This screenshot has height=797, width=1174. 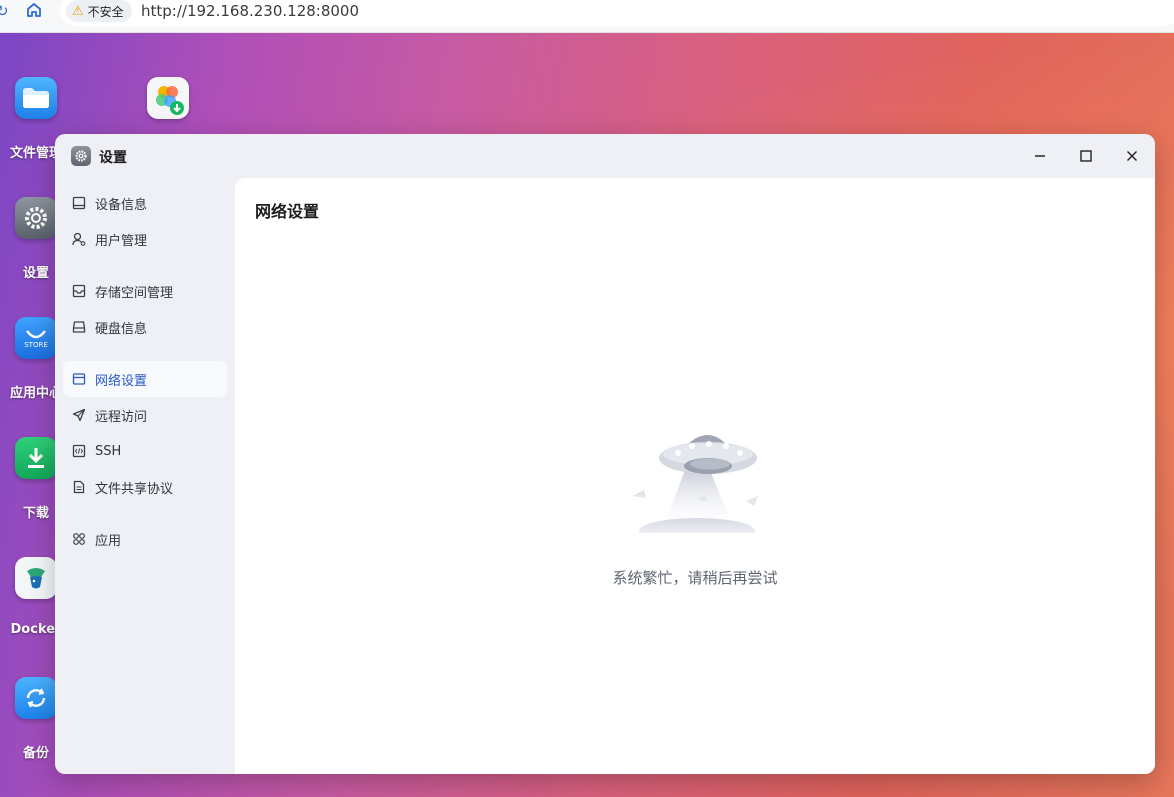 I want to click on security-label: 不安全, so click(x=105, y=11).